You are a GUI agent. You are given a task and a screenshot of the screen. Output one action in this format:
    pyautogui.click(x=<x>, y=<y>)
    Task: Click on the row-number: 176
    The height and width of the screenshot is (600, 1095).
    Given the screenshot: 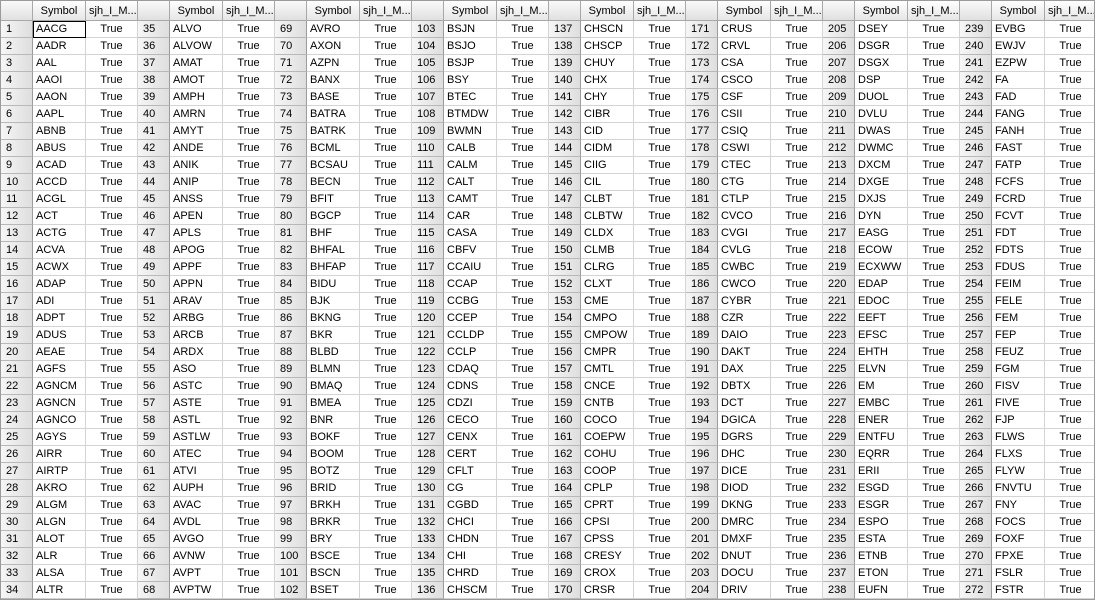 What is the action you would take?
    pyautogui.click(x=702, y=114)
    